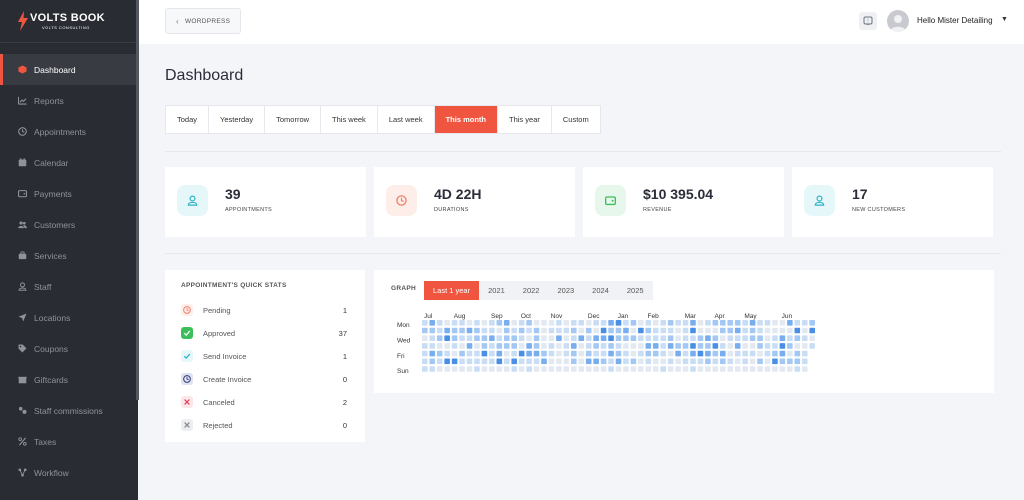 The height and width of the screenshot is (500, 1024). Describe the element at coordinates (69, 131) in the screenshot. I see `sidebar-item-appointments: Appointments` at that location.